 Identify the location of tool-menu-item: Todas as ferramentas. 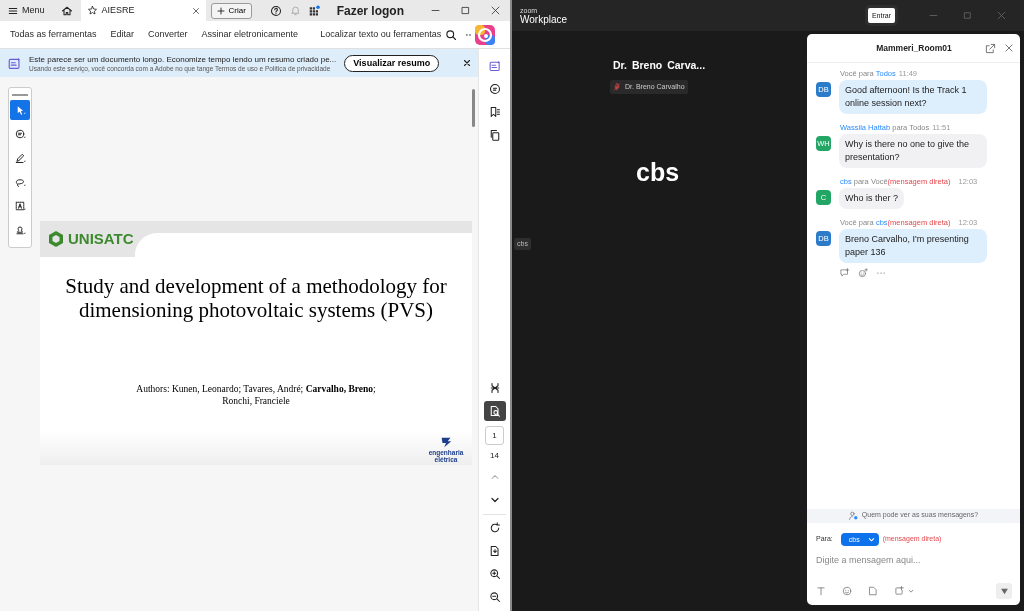
(53, 34).